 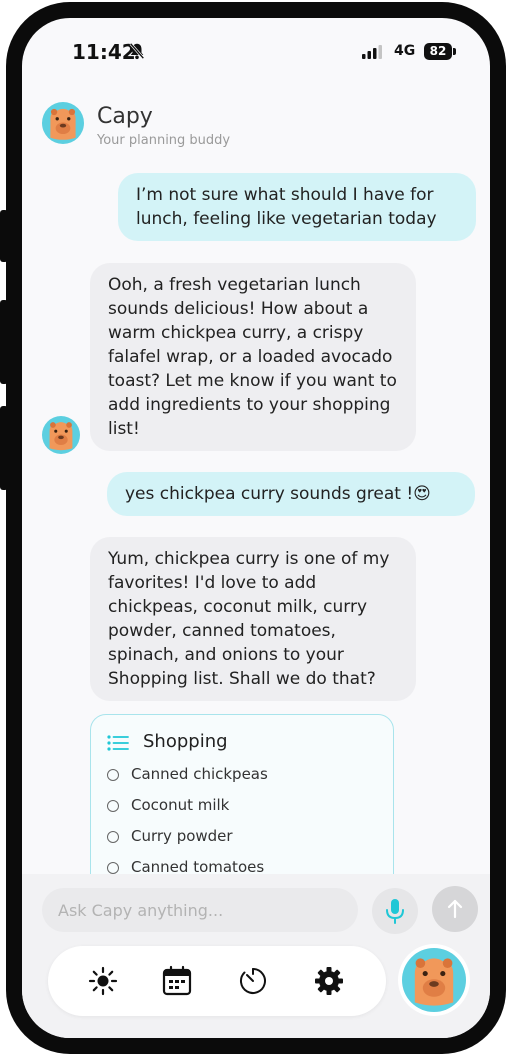 What do you see at coordinates (4, 448) in the screenshot?
I see `side-button-volume-down` at bounding box center [4, 448].